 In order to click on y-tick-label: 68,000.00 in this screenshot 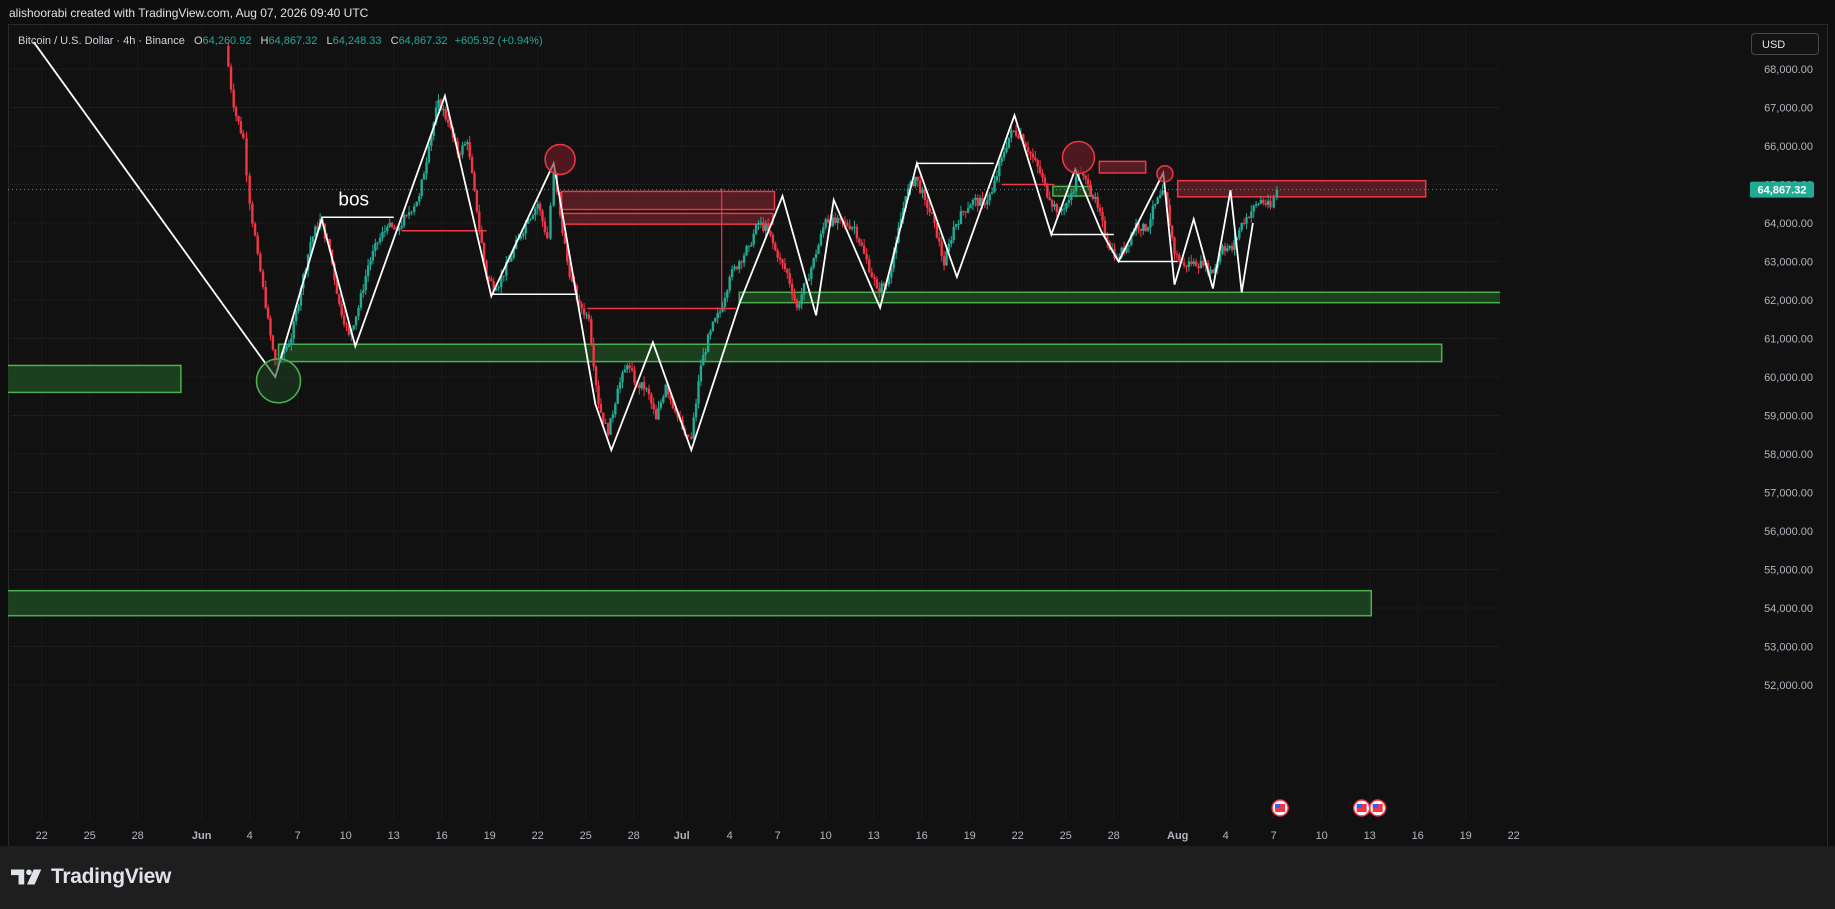, I will do `click(1788, 70)`.